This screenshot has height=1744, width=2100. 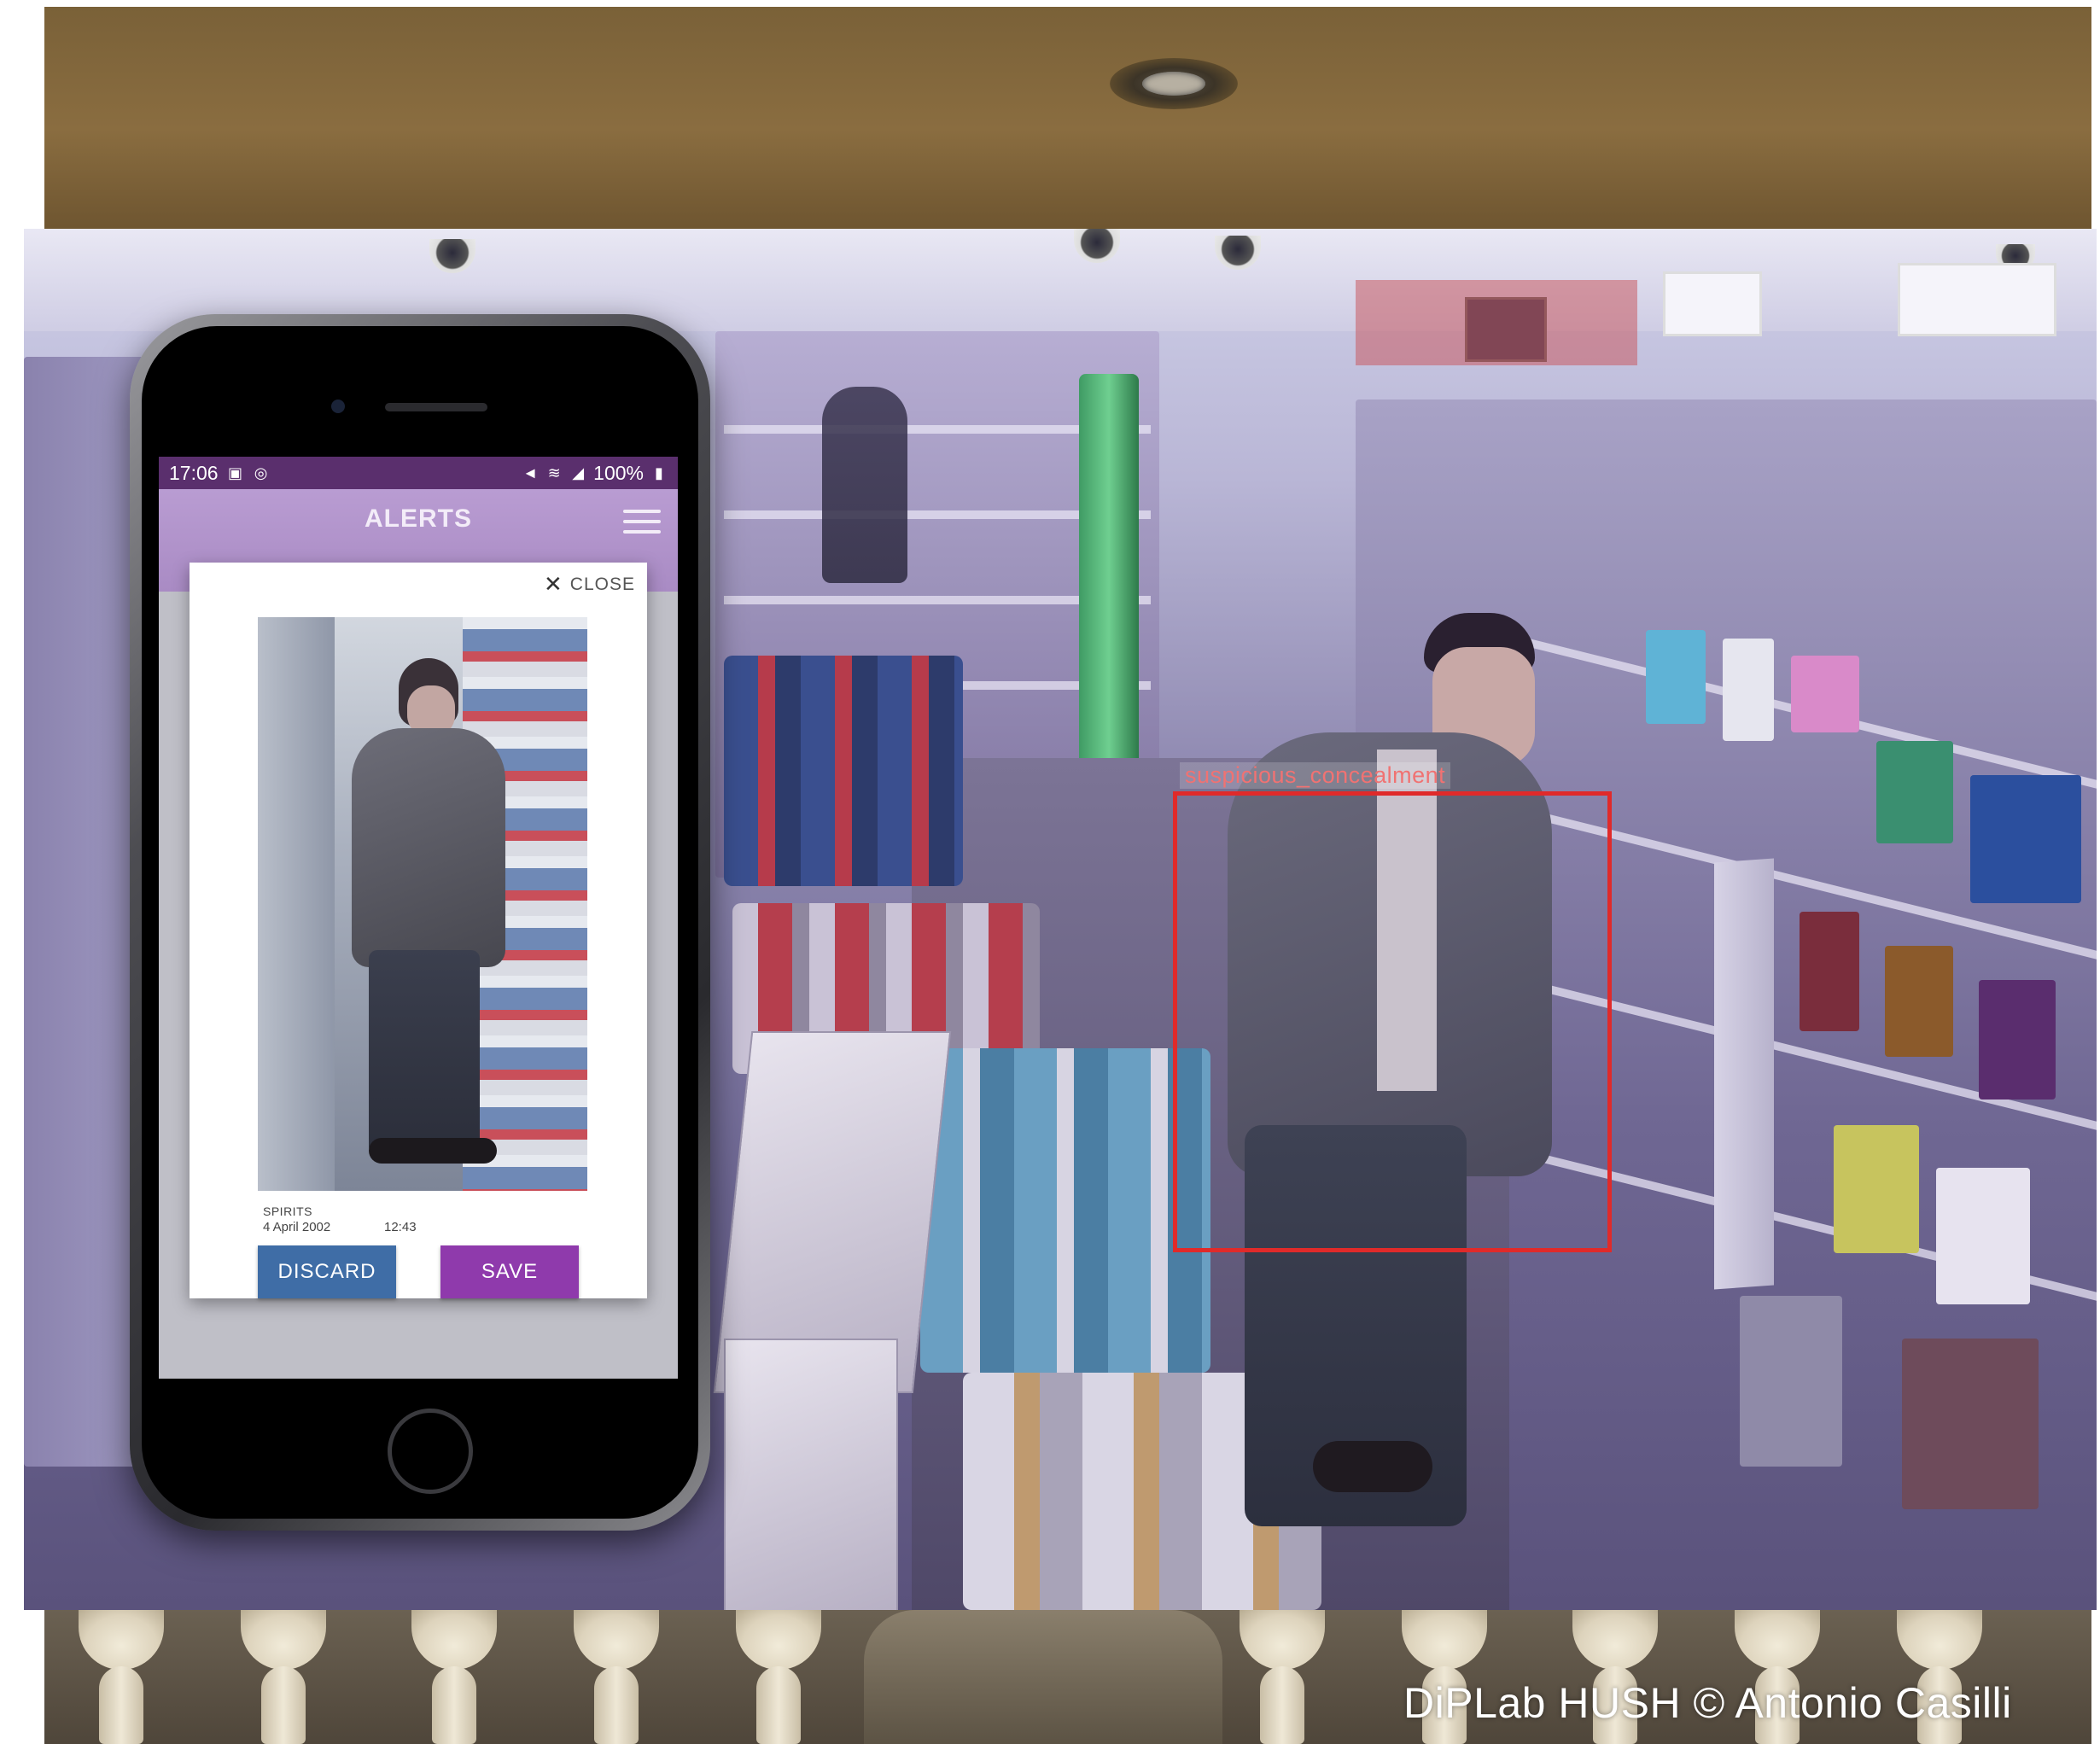 I want to click on app-title: ALERTS, so click(x=419, y=519).